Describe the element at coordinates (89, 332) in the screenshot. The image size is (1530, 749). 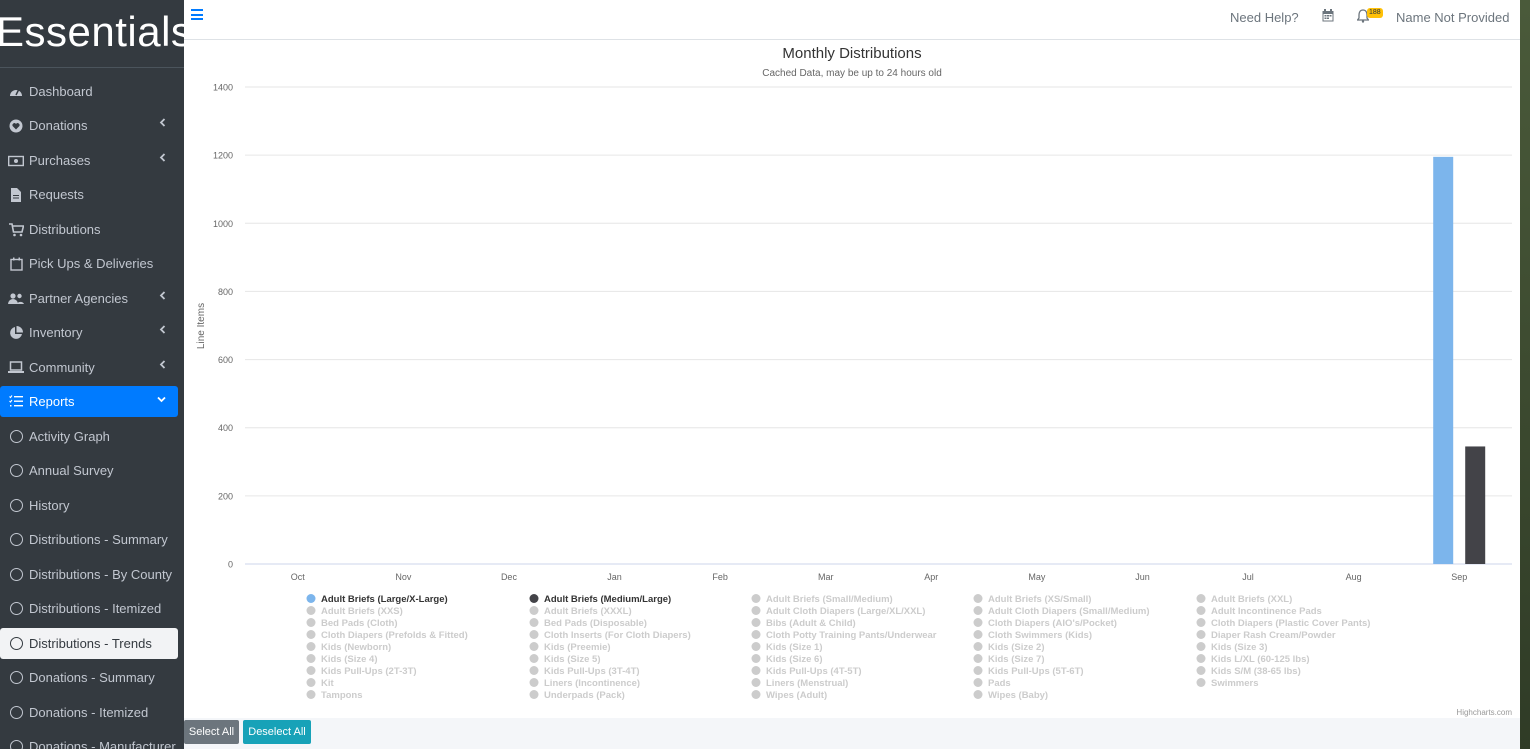
I see `sidebar-item-inventory: Inventory` at that location.